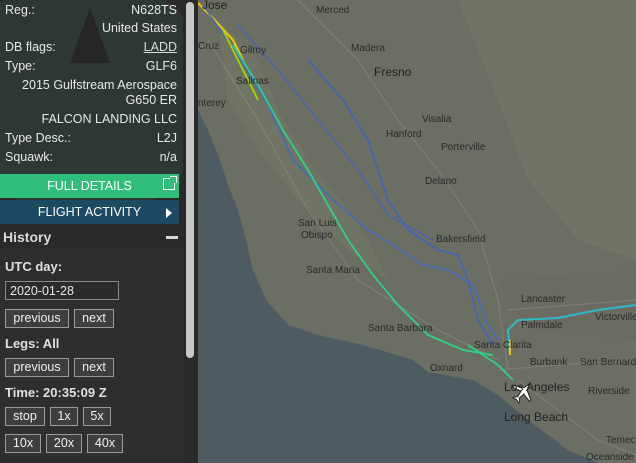 The width and height of the screenshot is (636, 463). I want to click on city-san-luis: San Luis, so click(317, 223).